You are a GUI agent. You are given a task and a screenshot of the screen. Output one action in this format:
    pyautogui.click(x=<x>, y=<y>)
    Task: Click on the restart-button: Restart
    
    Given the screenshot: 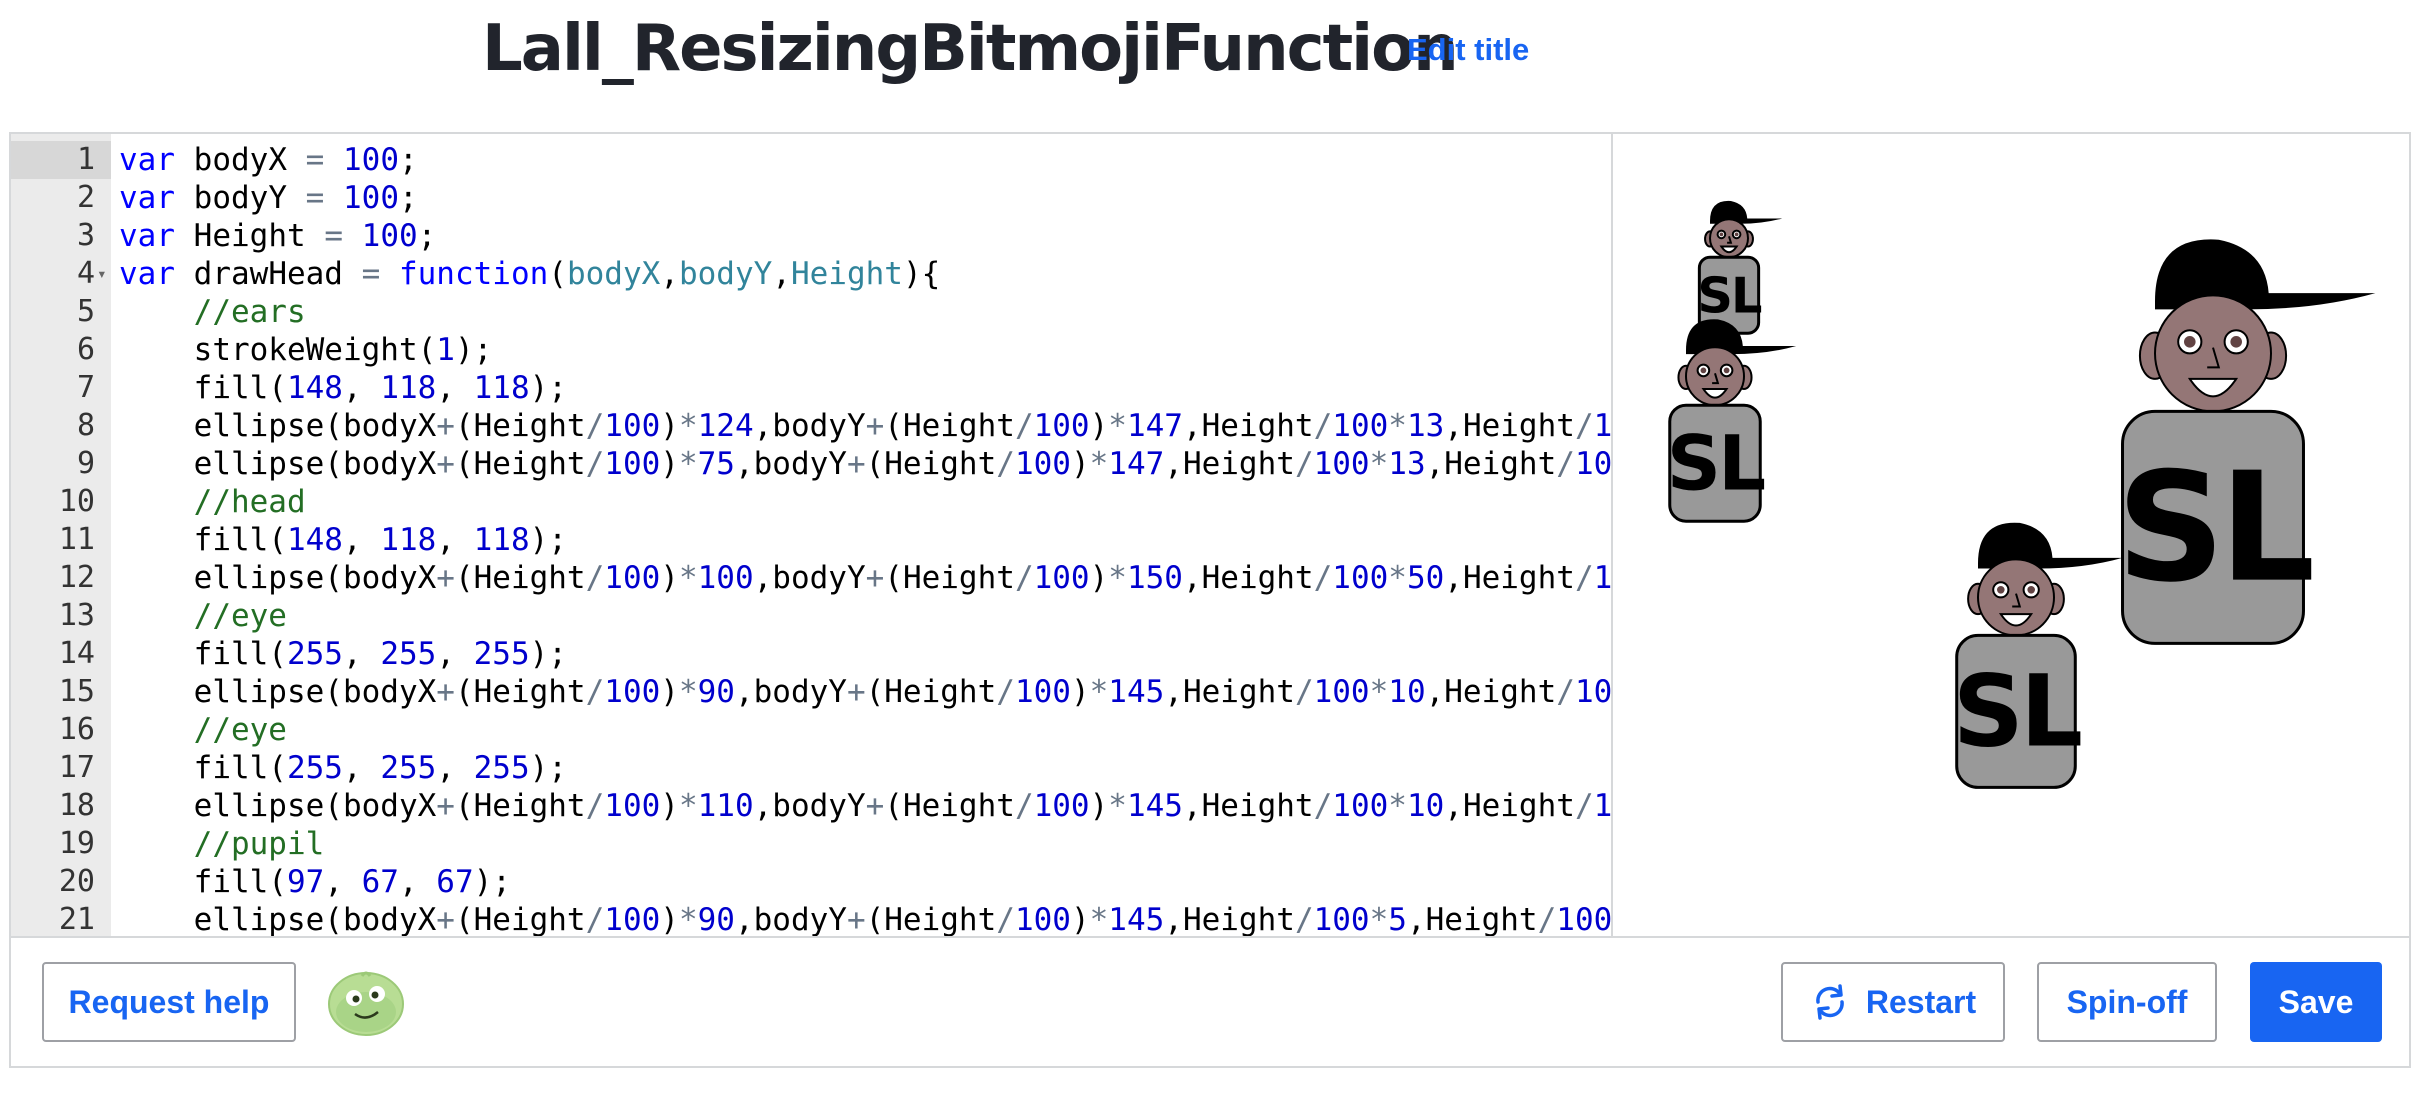 What is the action you would take?
    pyautogui.click(x=1893, y=1002)
    